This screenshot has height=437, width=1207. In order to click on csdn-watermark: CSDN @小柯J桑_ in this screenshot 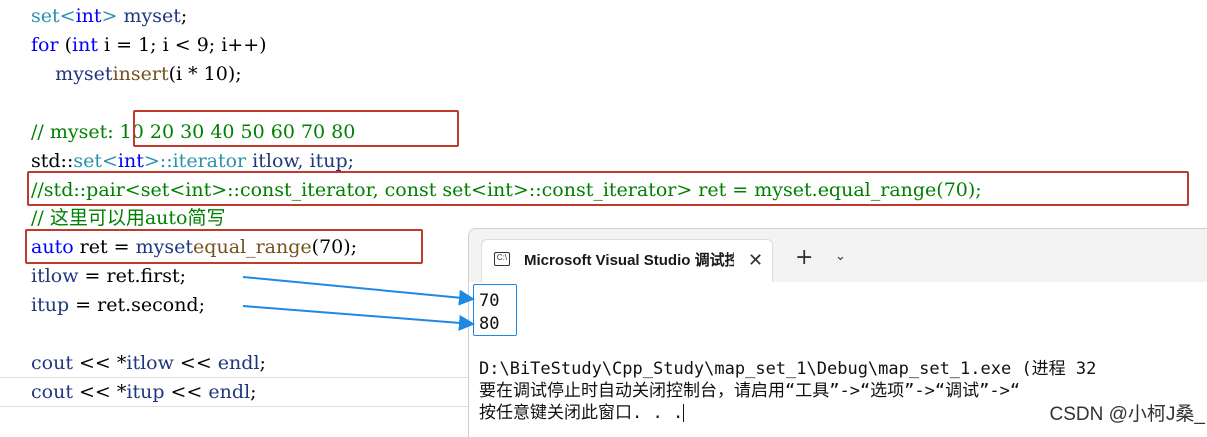, I will do `click(1127, 414)`.